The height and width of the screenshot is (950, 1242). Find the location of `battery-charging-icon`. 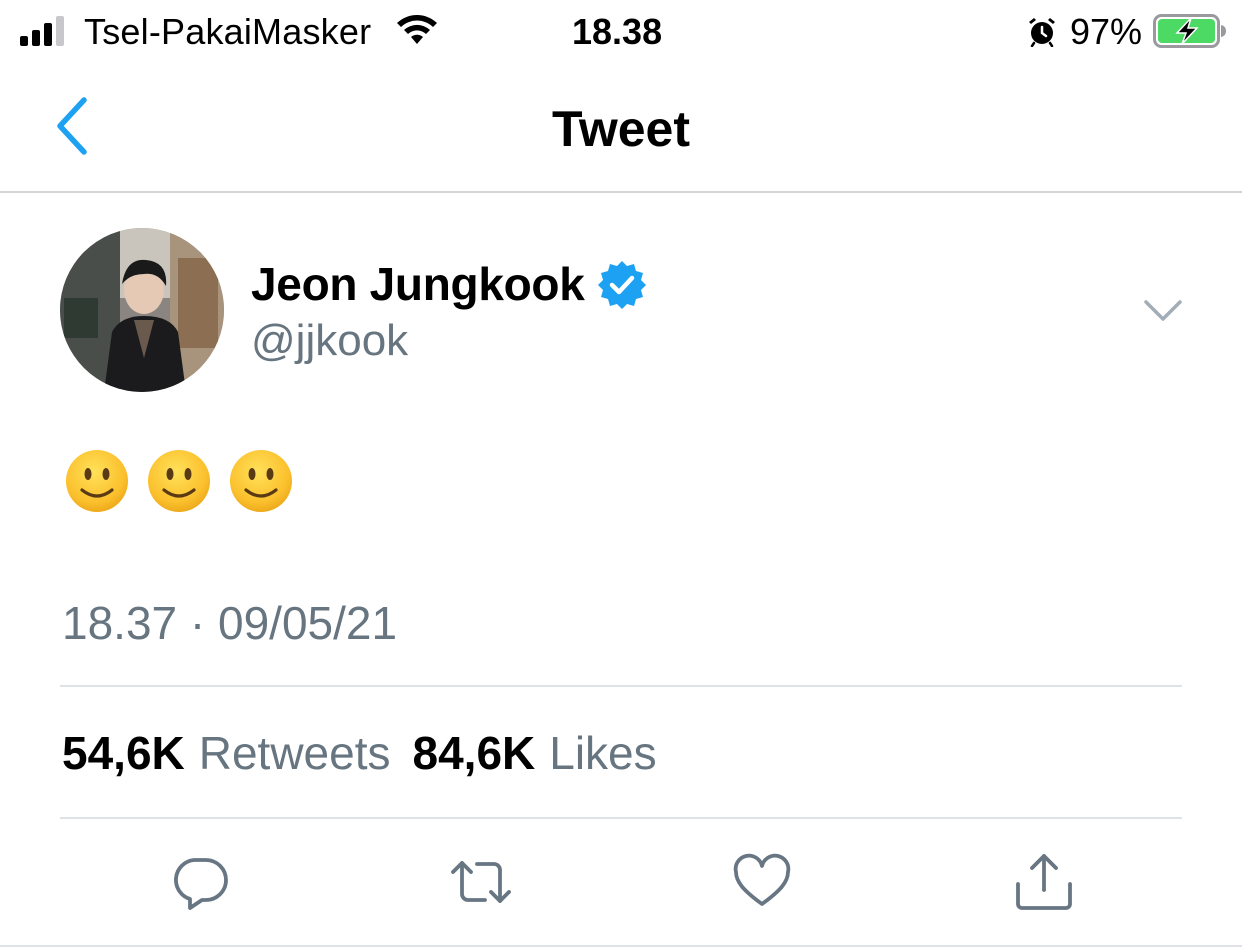

battery-charging-icon is located at coordinates (1189, 31).